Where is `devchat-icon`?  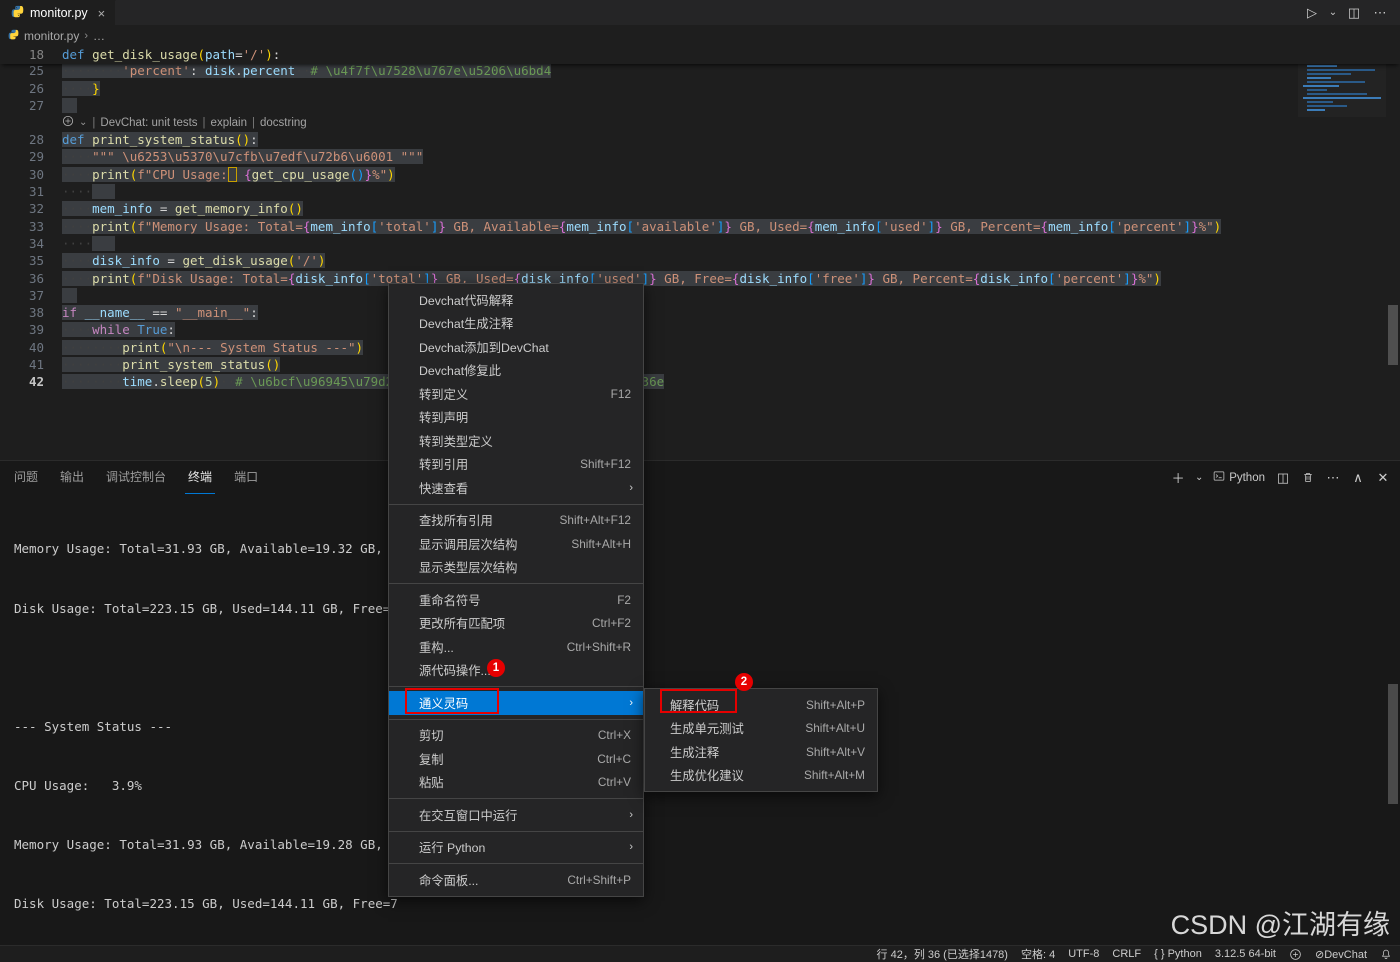
devchat-icon is located at coordinates (68, 122).